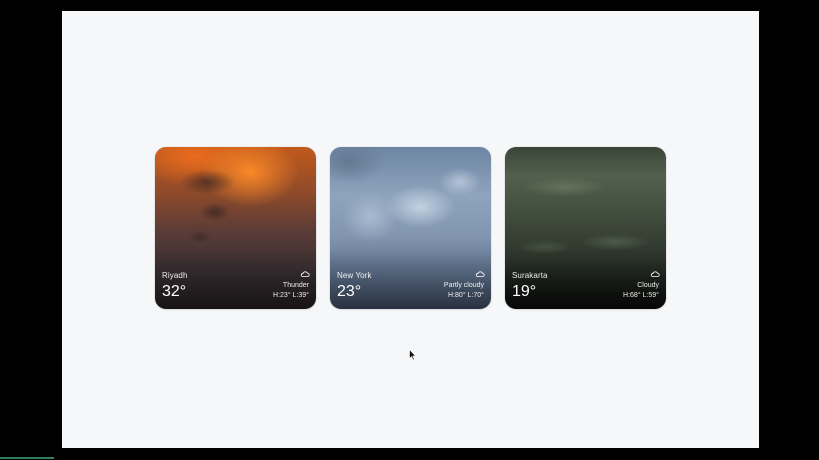 Image resolution: width=819 pixels, height=460 pixels. Describe the element at coordinates (648, 285) in the screenshot. I see `weather-condition: Cloudy` at that location.